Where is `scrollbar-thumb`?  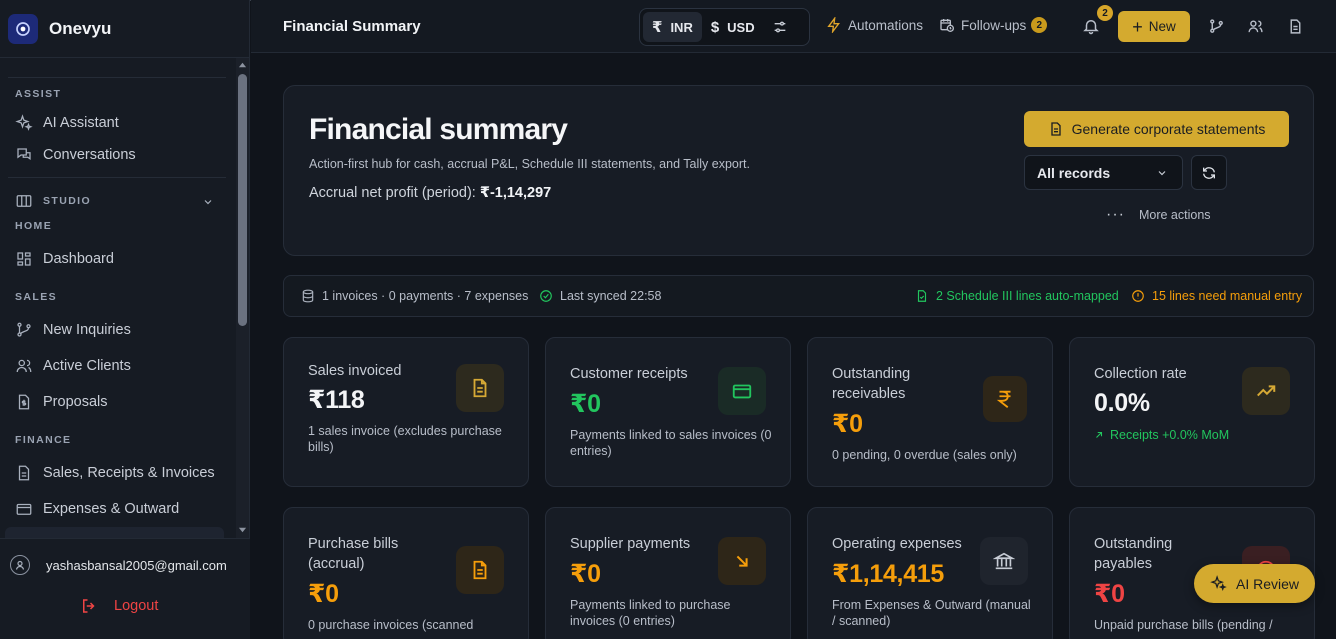
scrollbar-thumb is located at coordinates (242, 200).